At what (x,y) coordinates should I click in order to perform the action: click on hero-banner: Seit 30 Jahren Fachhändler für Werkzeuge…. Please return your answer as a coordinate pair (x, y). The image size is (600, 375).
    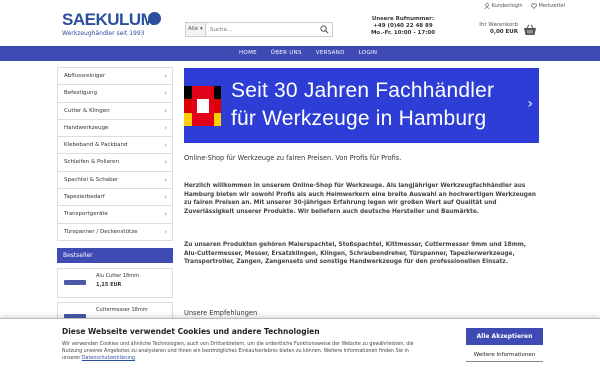
    Looking at the image, I should click on (361, 105).